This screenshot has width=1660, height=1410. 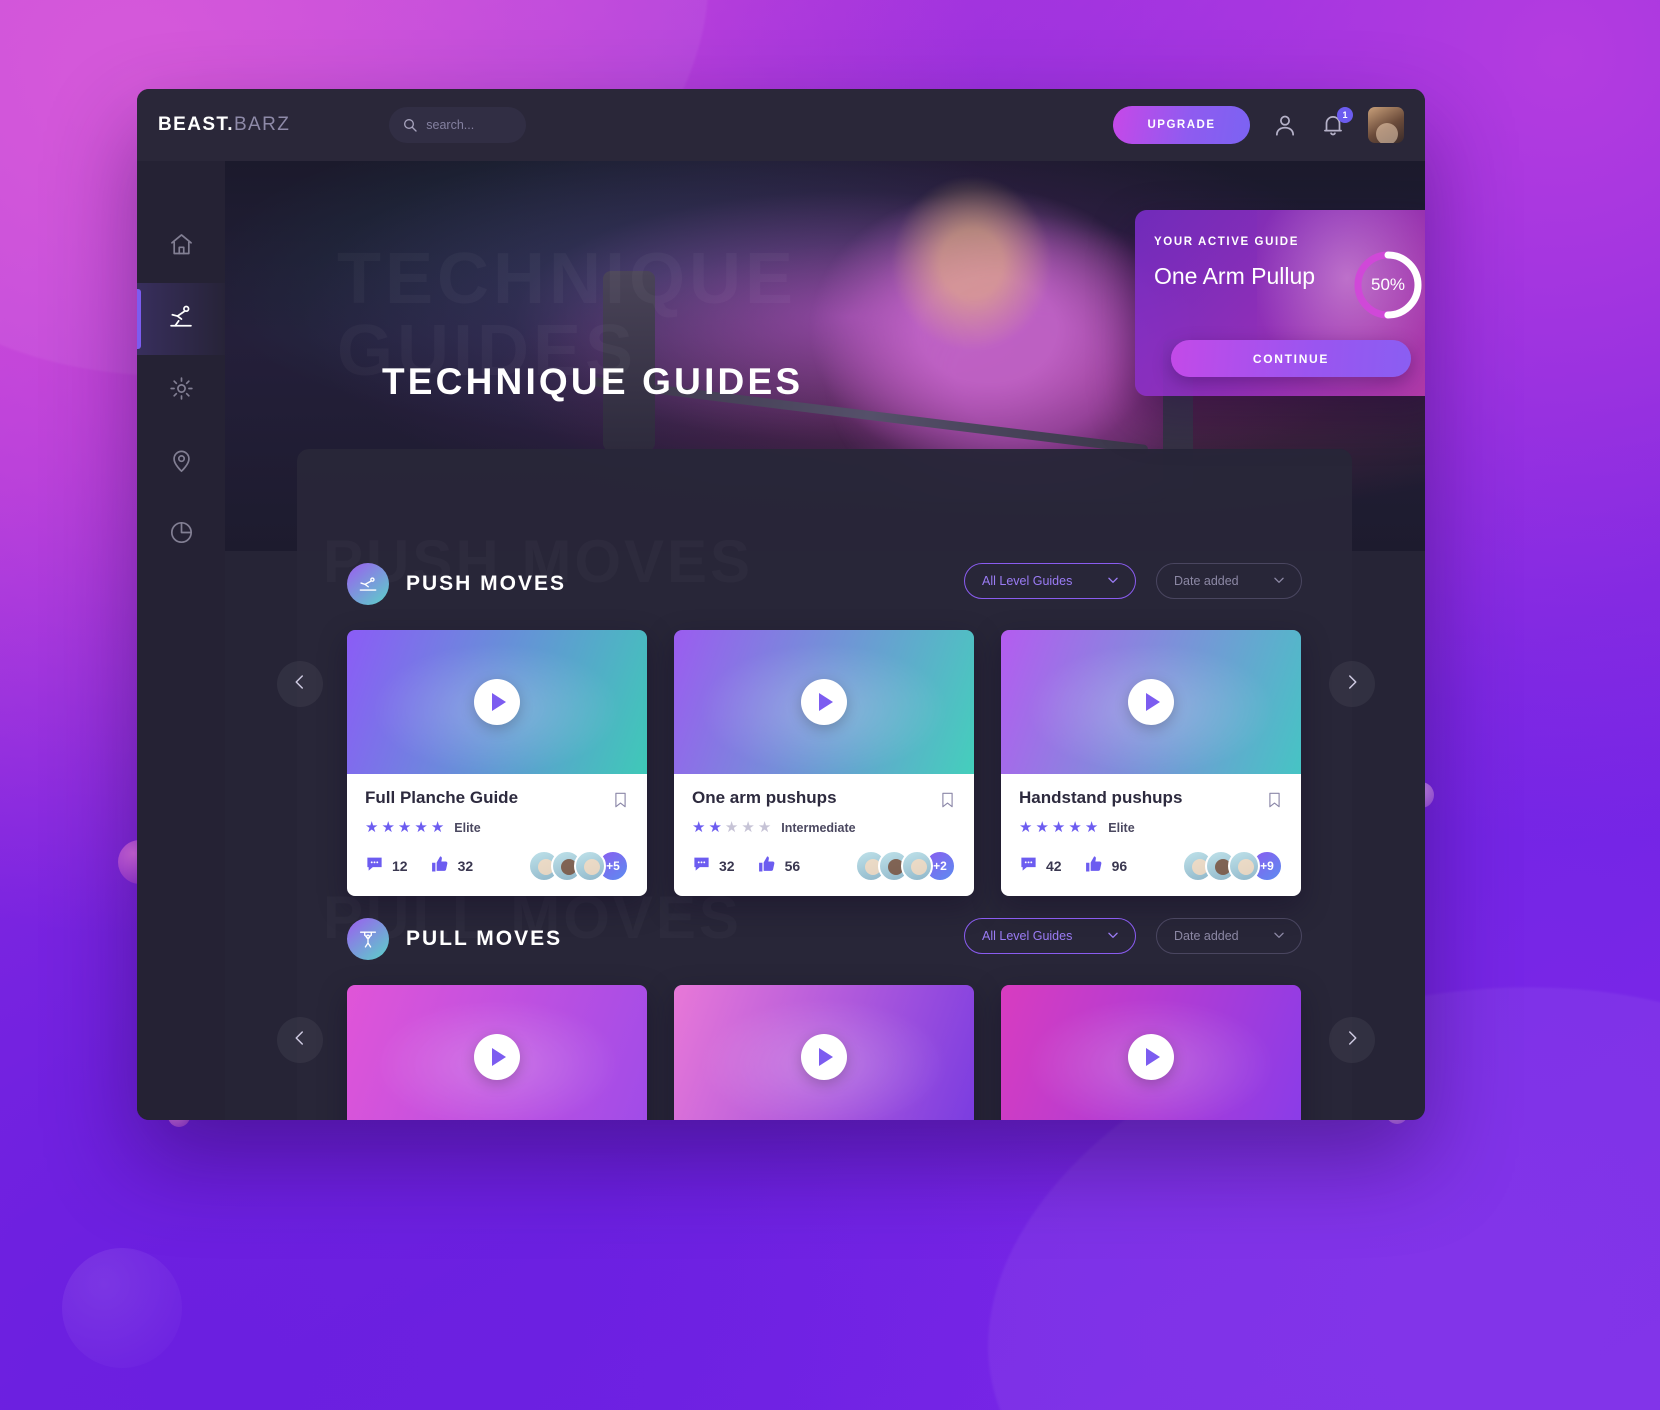 I want to click on profile-icon, so click(x=1285, y=125).